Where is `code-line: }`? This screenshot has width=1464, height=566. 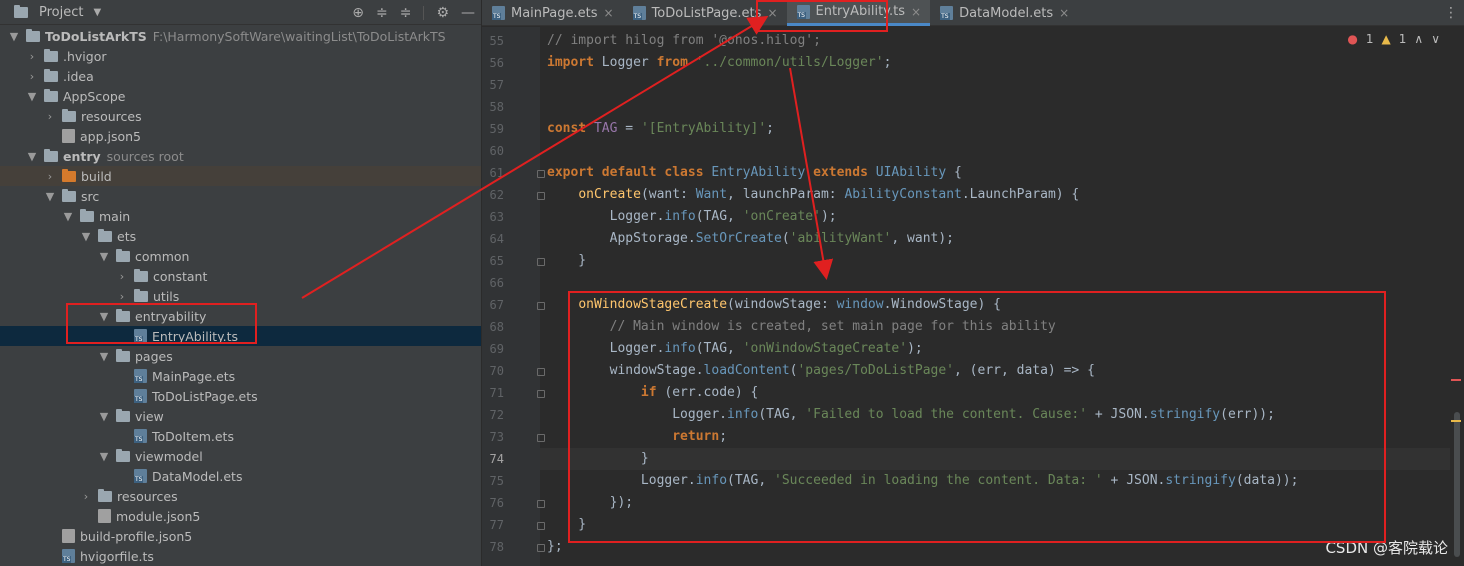
code-line: } is located at coordinates (995, 261).